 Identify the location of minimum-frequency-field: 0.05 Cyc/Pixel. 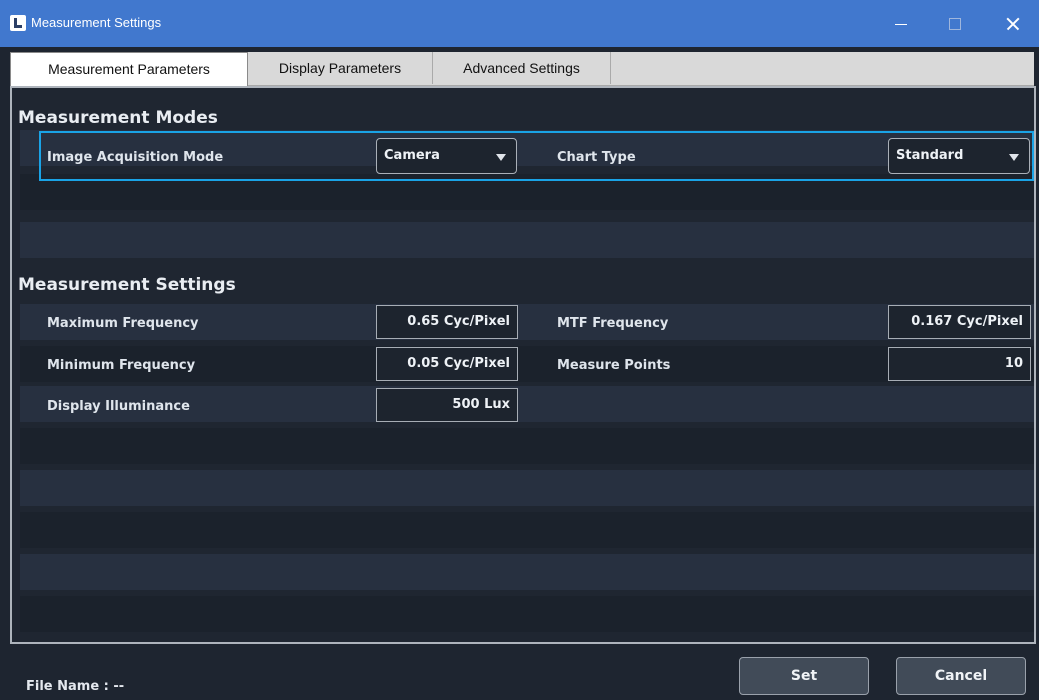
(447, 364).